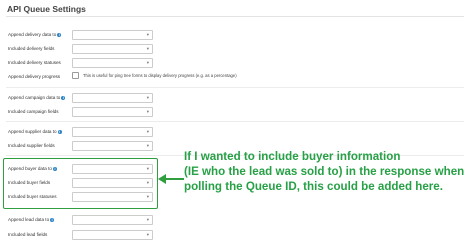 This screenshot has height=247, width=474. I want to click on buyer-statuses-select: ▾, so click(112, 197).